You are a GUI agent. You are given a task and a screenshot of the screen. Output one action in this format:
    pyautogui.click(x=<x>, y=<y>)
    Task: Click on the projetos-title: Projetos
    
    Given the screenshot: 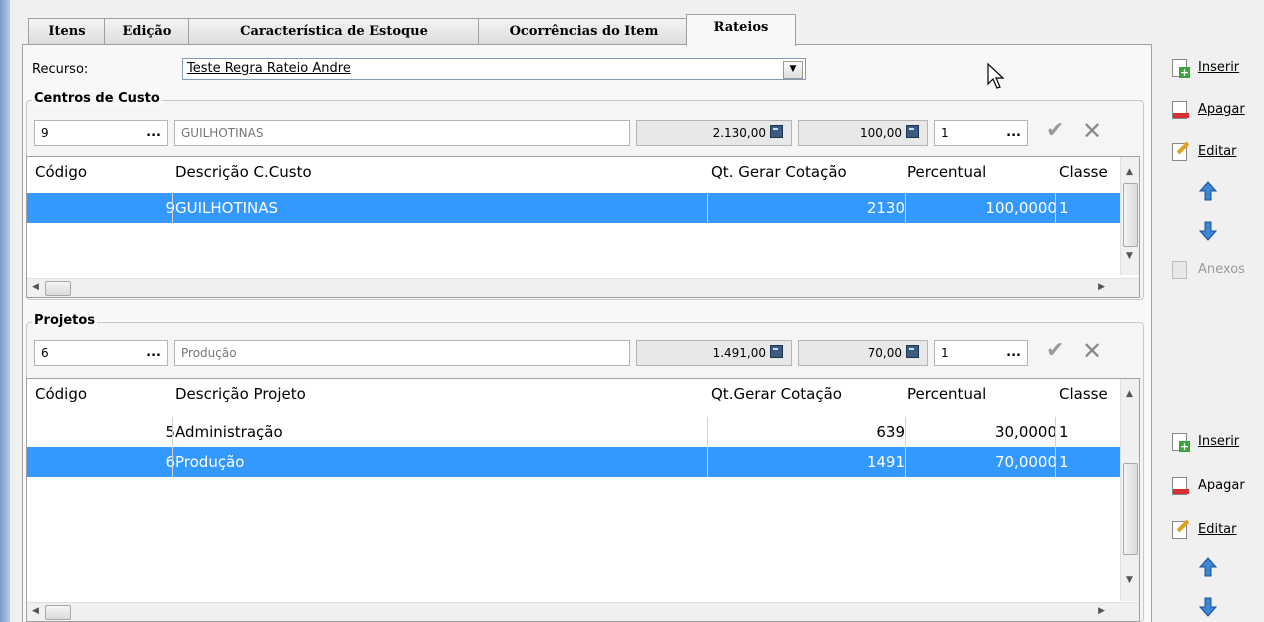 What is the action you would take?
    pyautogui.click(x=65, y=320)
    